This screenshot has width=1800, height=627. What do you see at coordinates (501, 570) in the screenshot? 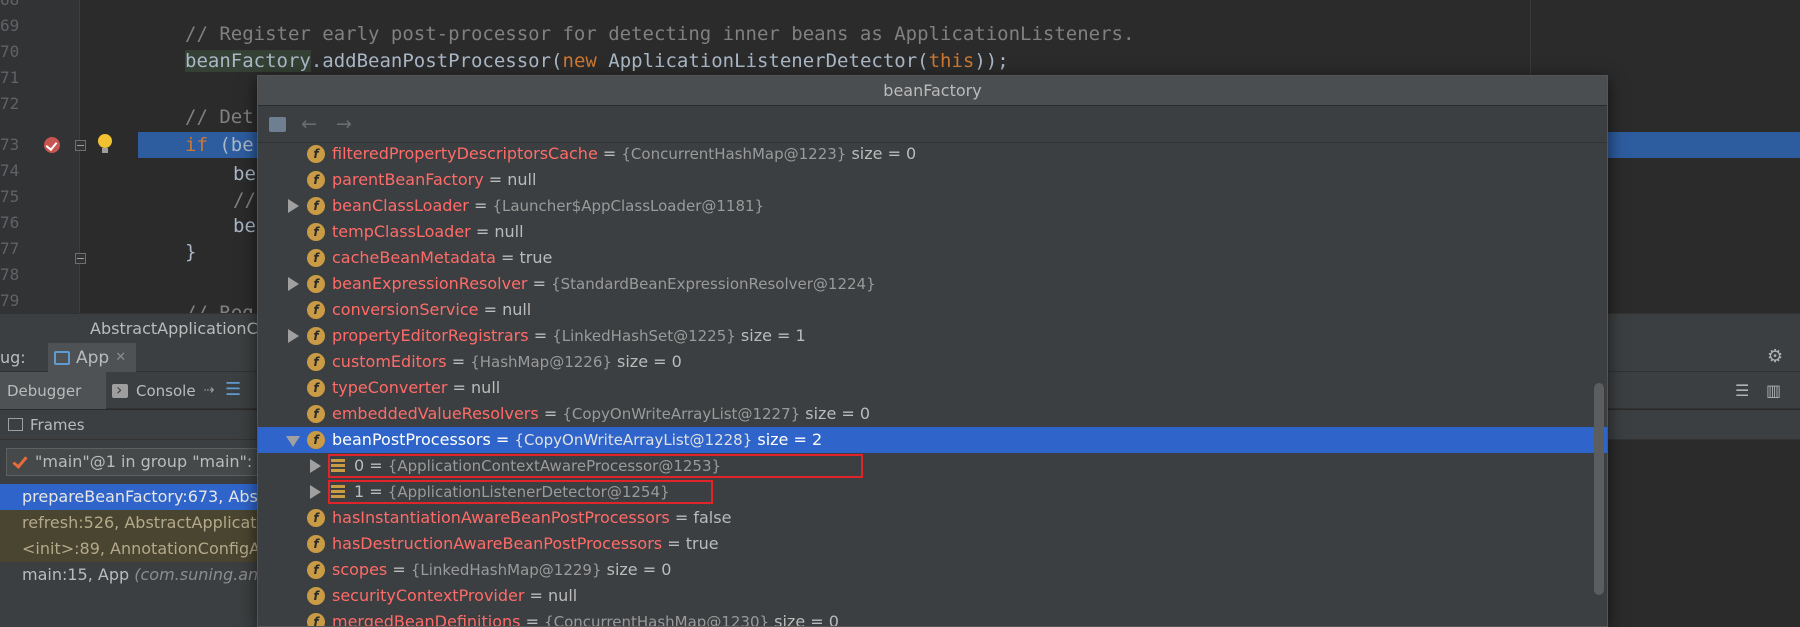
I see `tree-row-text: scopes = {LinkedHashMap@1229} size = 0` at bounding box center [501, 570].